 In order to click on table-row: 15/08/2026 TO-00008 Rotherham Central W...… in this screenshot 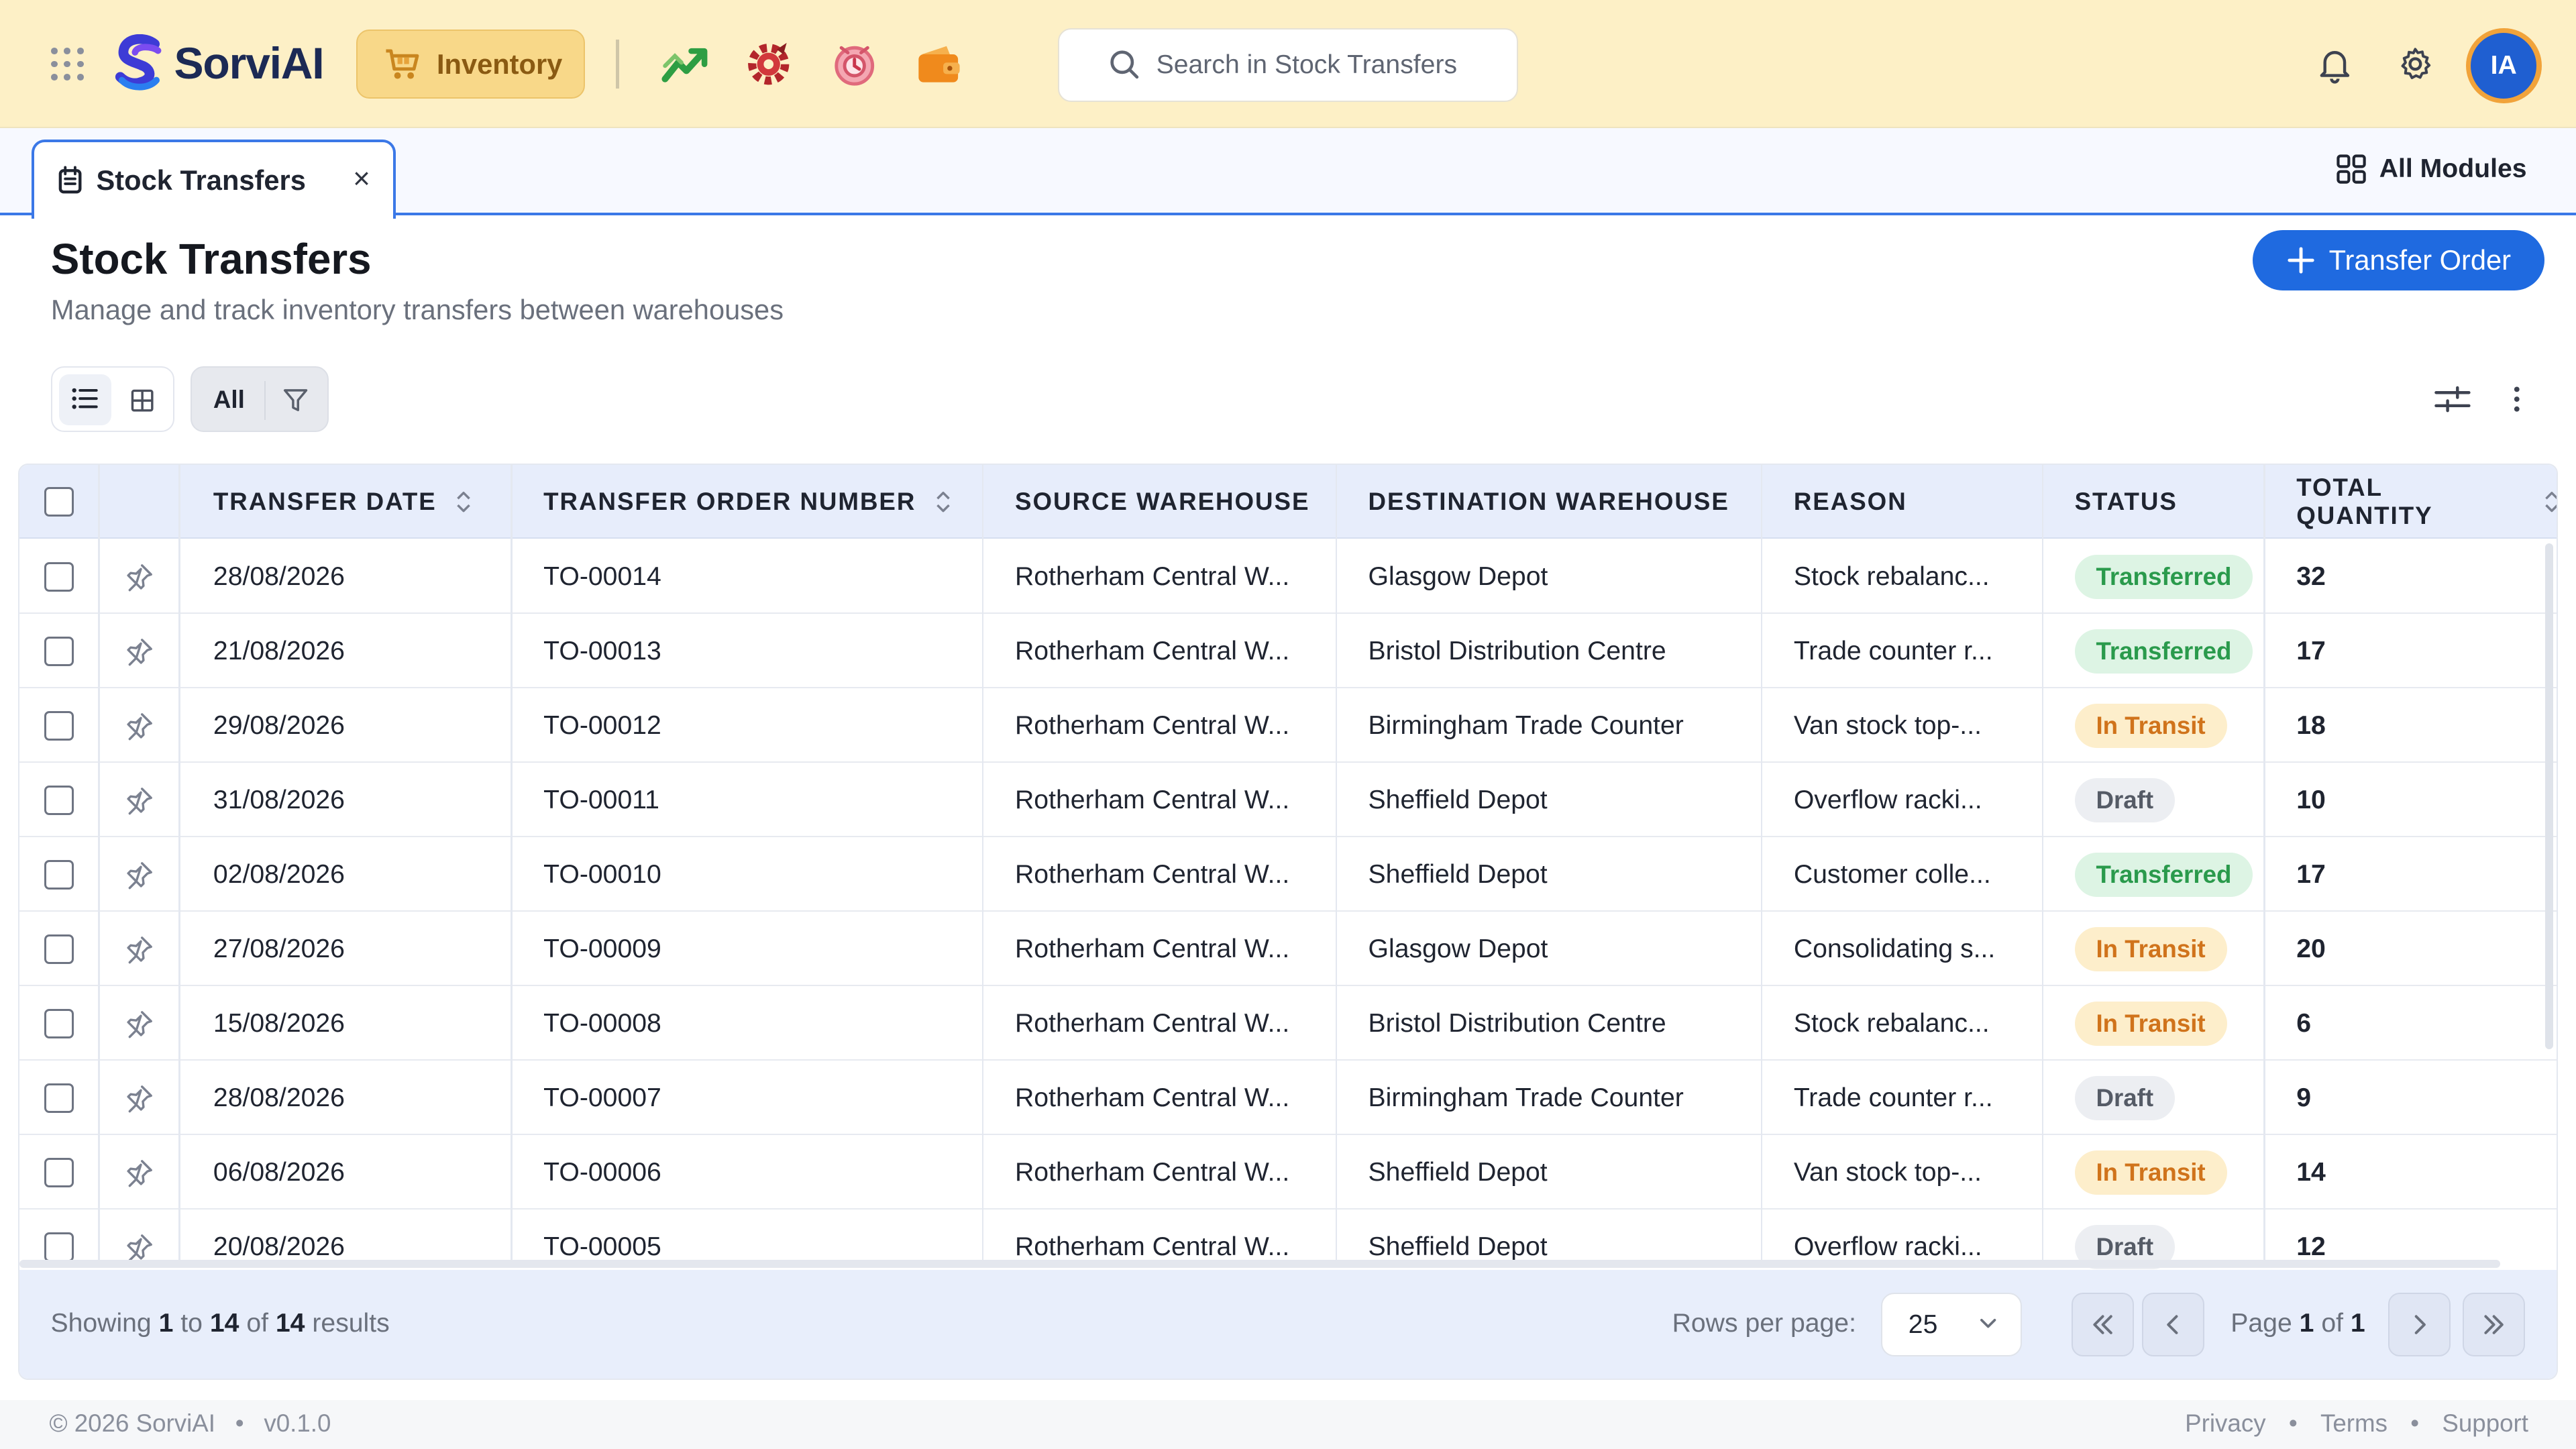, I will do `click(1288, 1023)`.